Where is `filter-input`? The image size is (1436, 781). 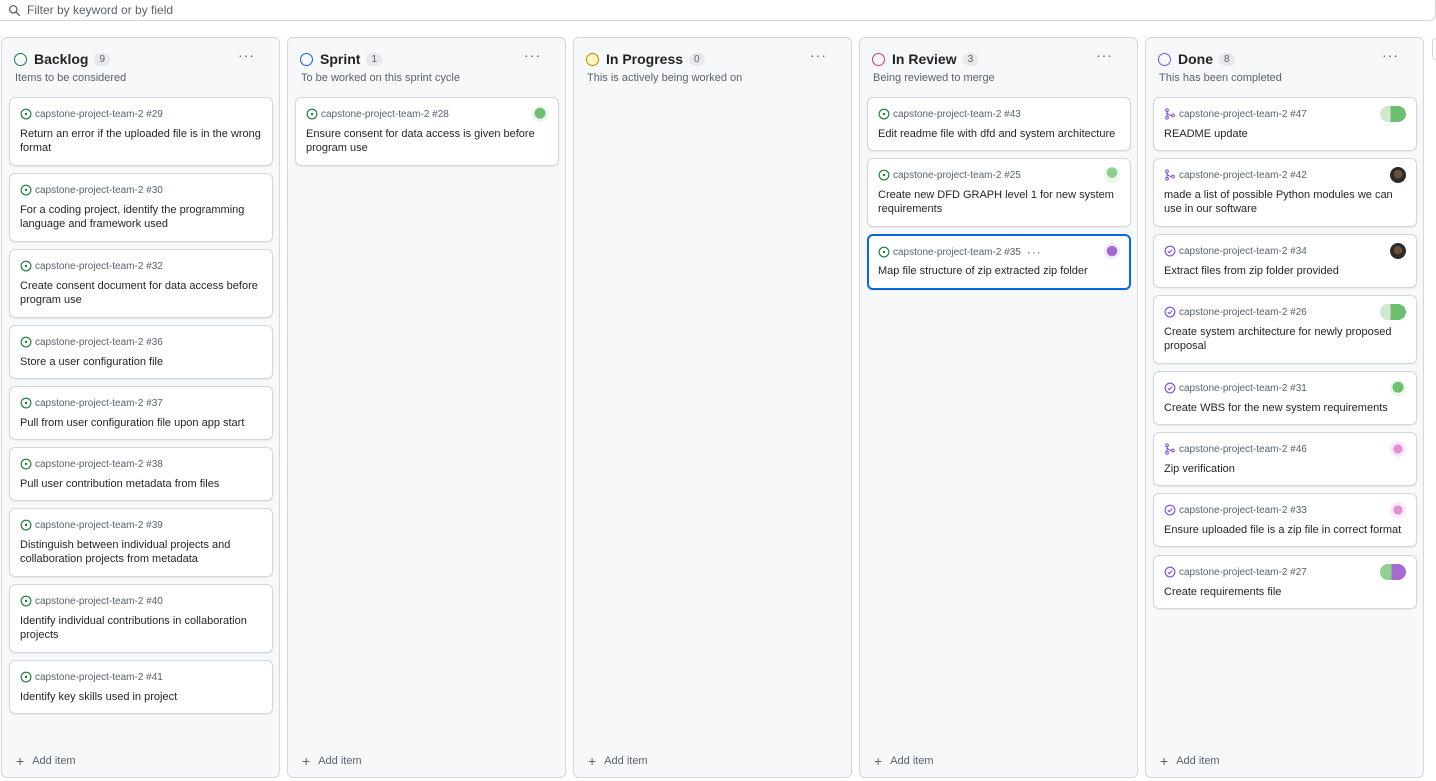 filter-input is located at coordinates (327, 10).